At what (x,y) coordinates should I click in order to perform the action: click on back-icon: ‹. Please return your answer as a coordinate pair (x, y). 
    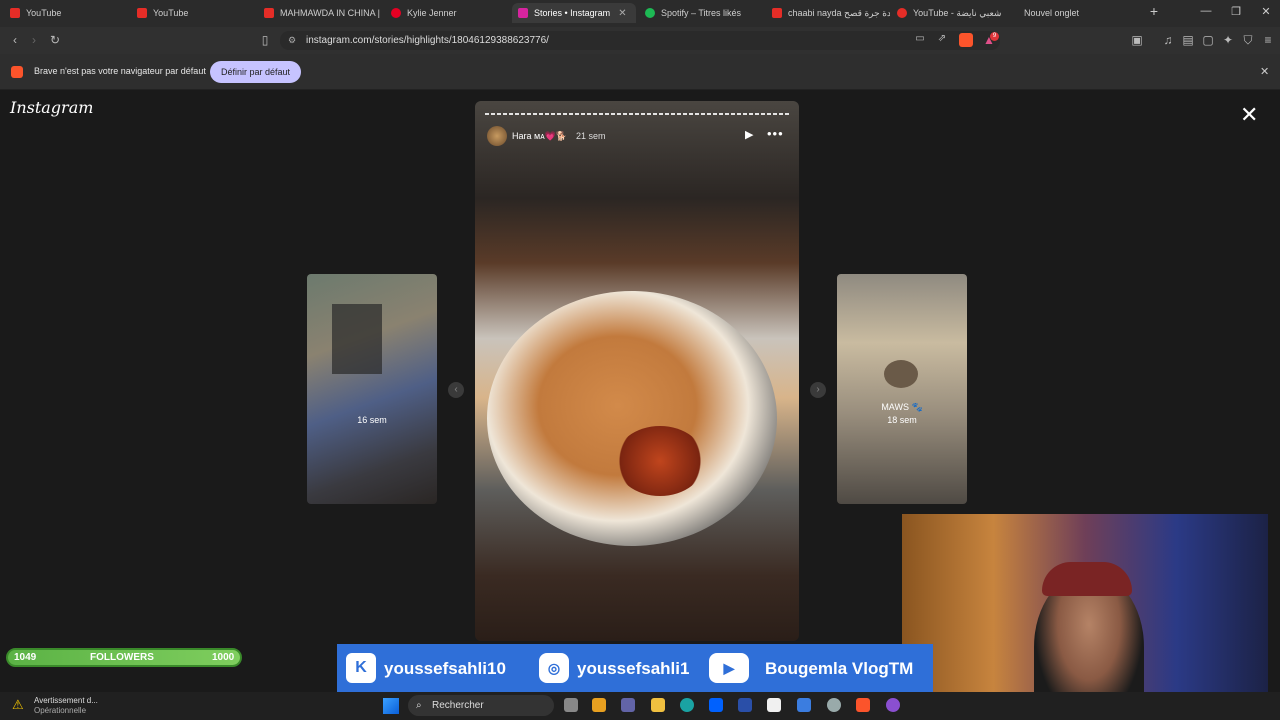
    Looking at the image, I should click on (15, 40).